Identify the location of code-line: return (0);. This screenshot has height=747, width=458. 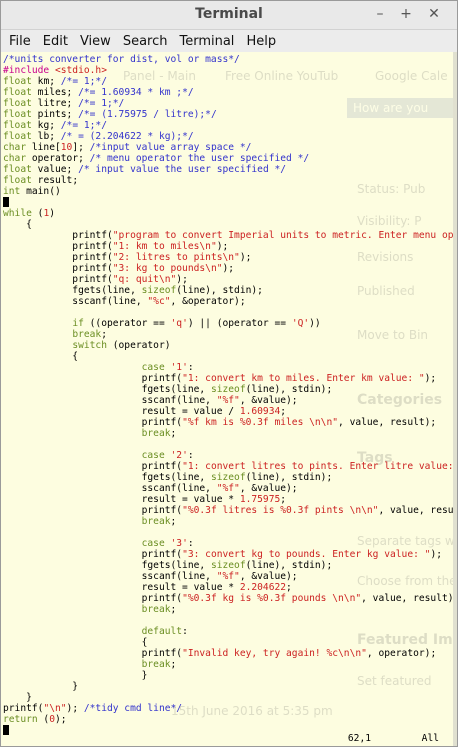
(230, 719).